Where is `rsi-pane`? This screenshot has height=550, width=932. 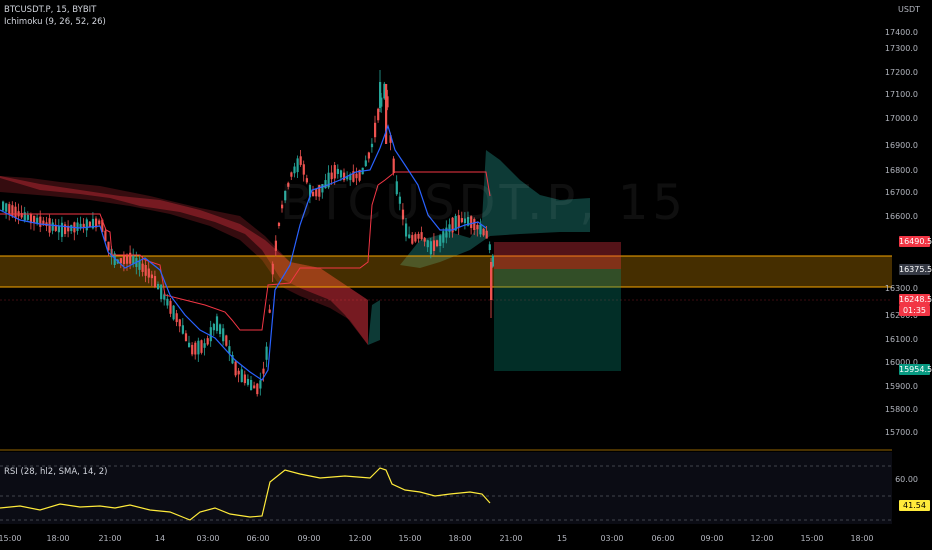
rsi-pane is located at coordinates (446, 488).